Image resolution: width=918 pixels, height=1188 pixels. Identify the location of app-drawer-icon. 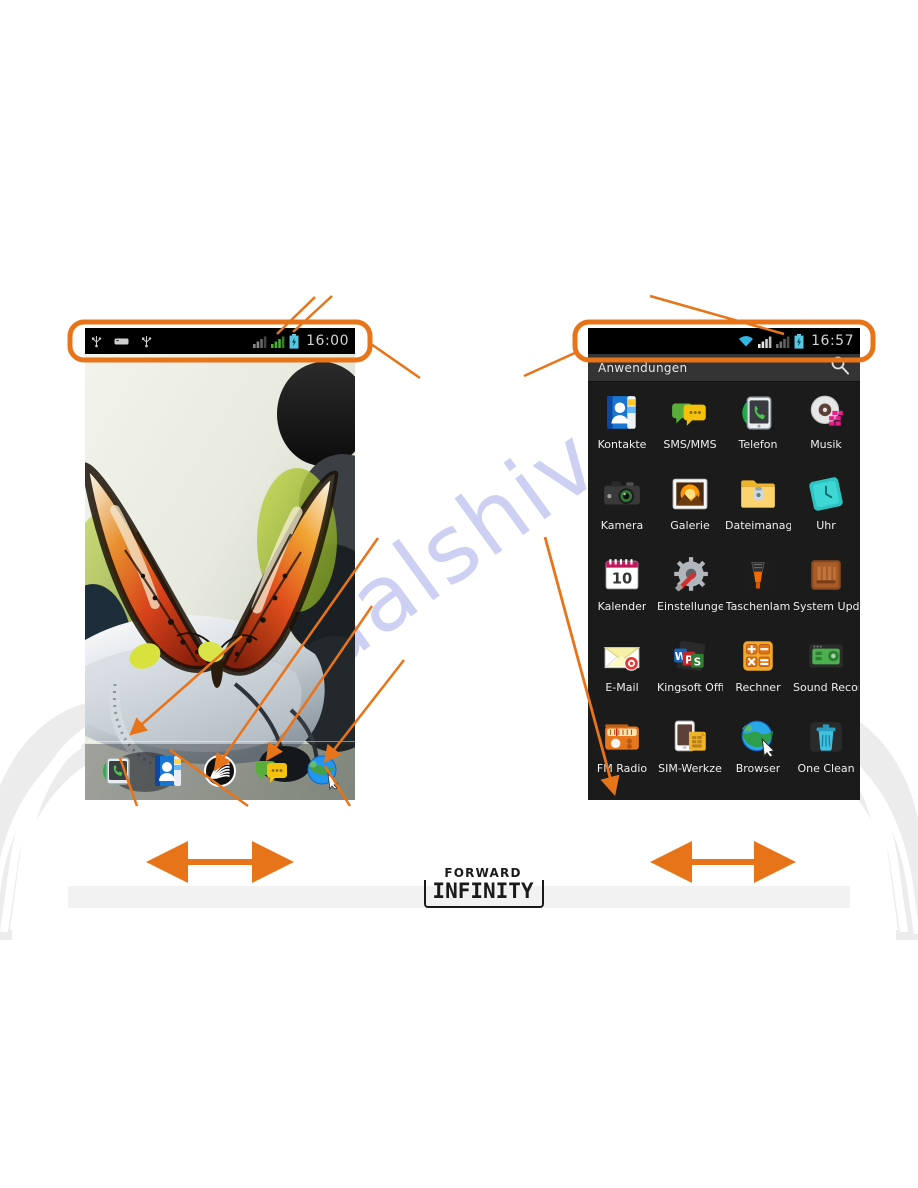
(219, 771).